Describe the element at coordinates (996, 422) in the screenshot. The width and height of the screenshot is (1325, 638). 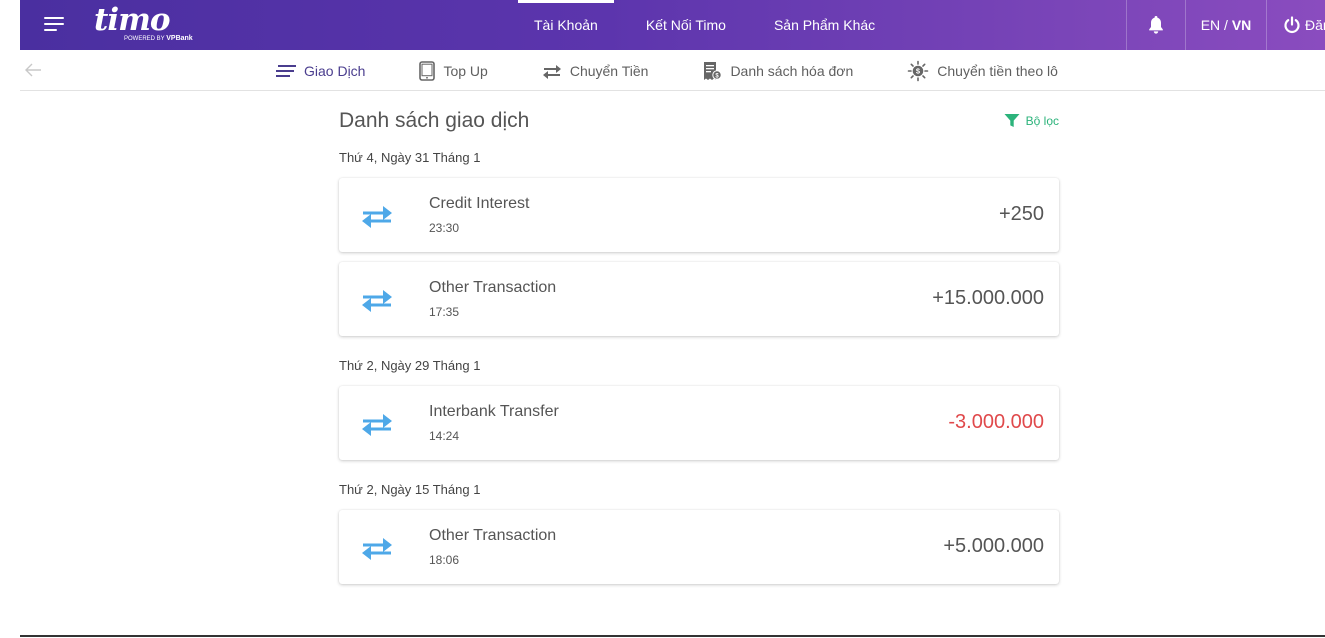
I see `transaction-amount: -3.000.000` at that location.